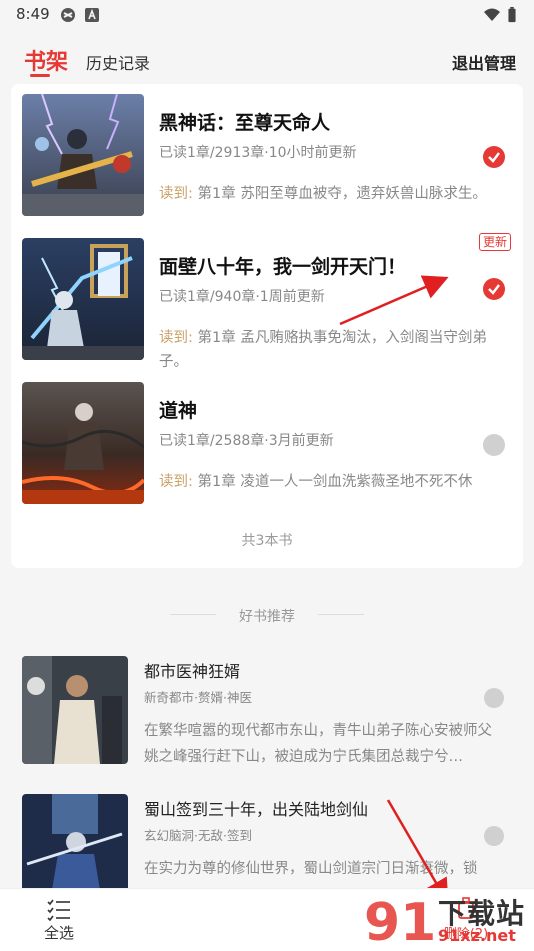  Describe the element at coordinates (92, 15) in the screenshot. I see `notification-a-icon` at that location.